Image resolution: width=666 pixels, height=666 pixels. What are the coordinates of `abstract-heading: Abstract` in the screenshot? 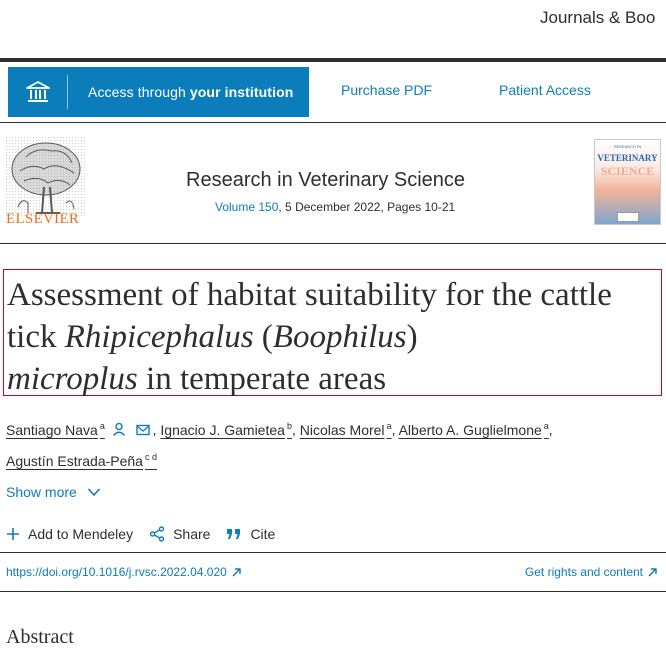 It's located at (40, 637).